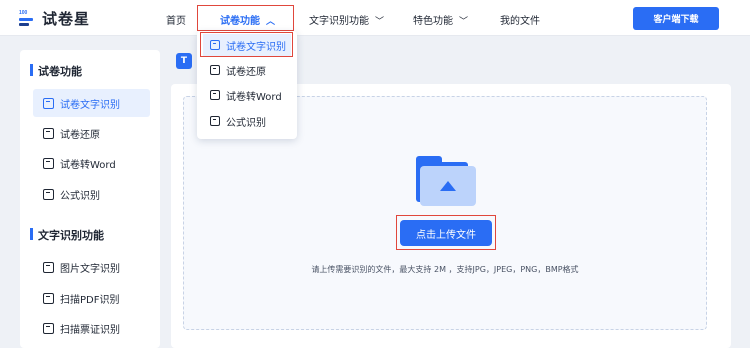 This screenshot has height=348, width=750. I want to click on sidebar-item-paper-ocr: 试卷文字识别, so click(91, 103).